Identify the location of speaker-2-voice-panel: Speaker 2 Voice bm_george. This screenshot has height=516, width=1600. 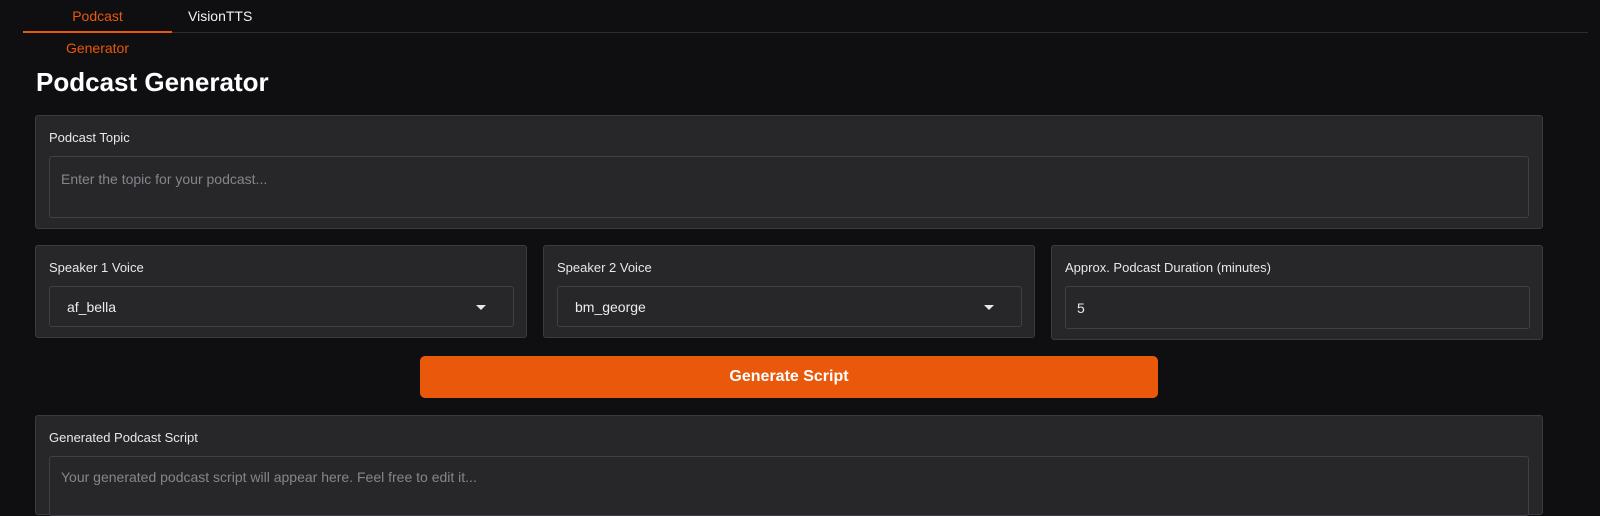
(789, 291).